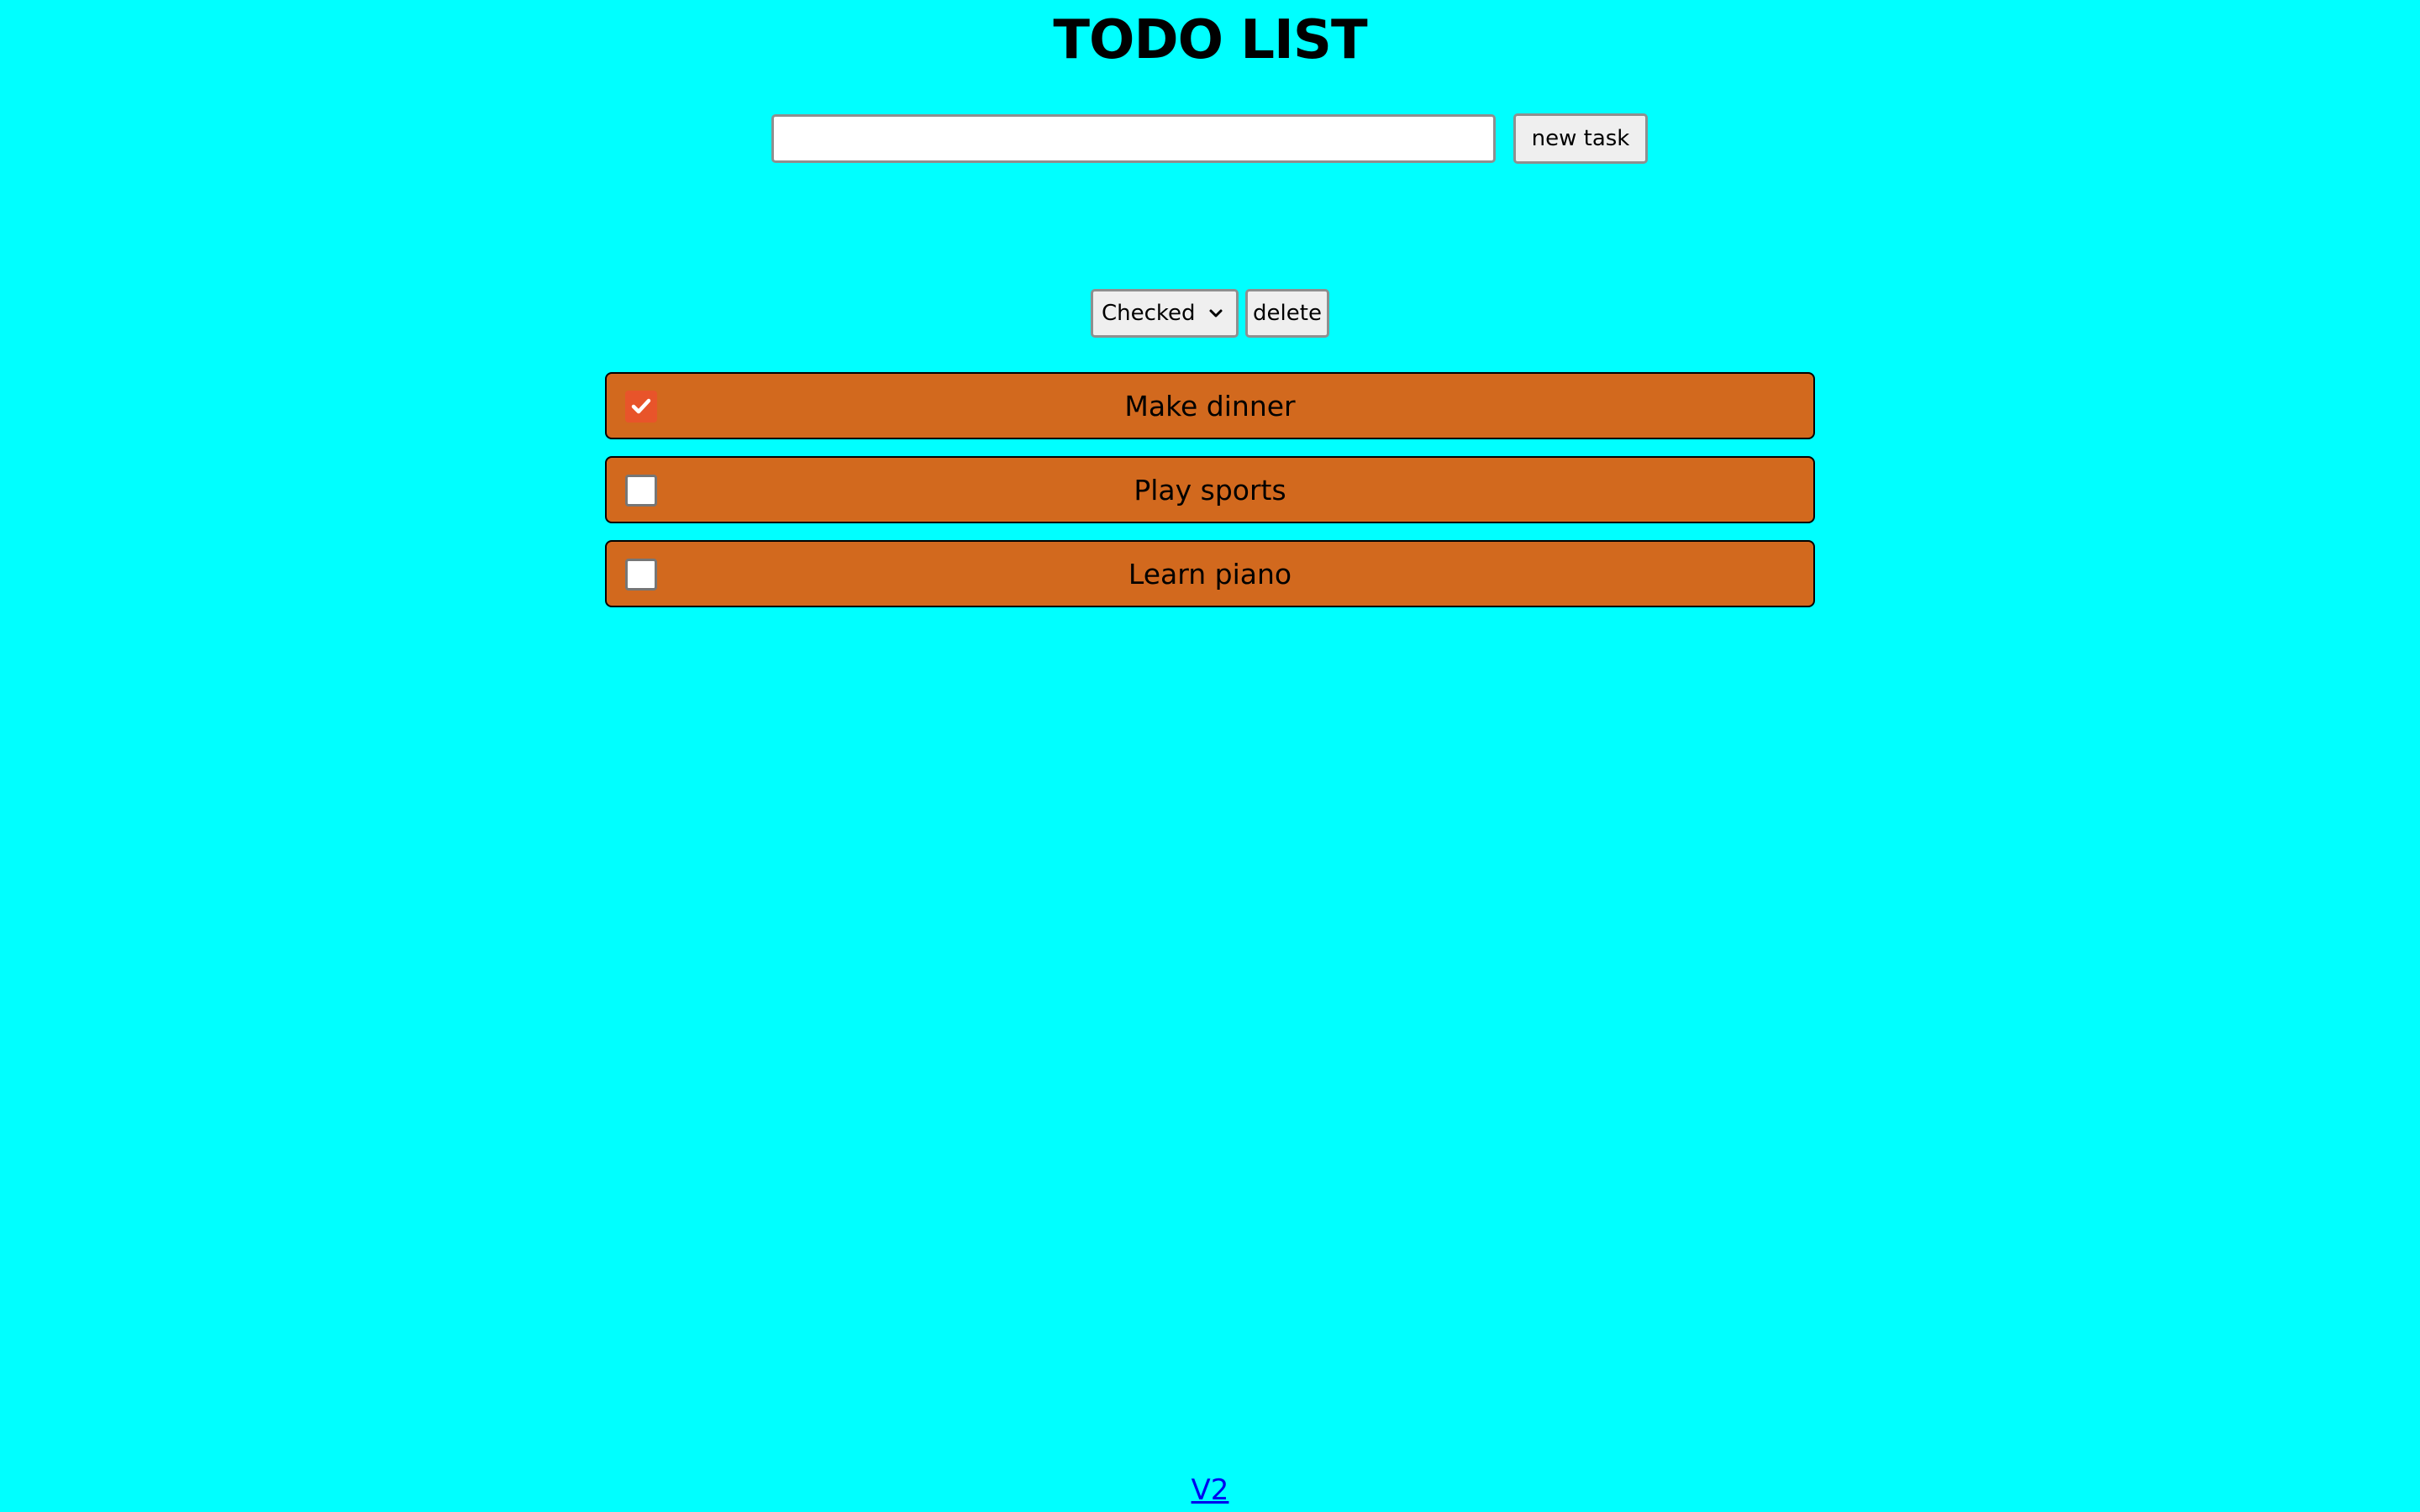 Image resolution: width=2420 pixels, height=1512 pixels. I want to click on checkmark-icon, so click(641, 406).